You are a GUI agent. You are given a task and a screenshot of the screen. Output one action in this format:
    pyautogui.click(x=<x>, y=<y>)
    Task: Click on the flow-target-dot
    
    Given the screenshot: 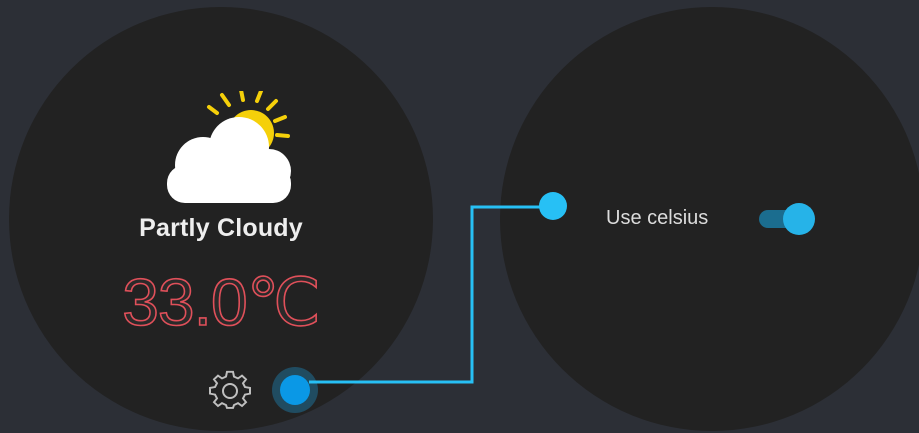 What is the action you would take?
    pyautogui.click(x=553, y=206)
    